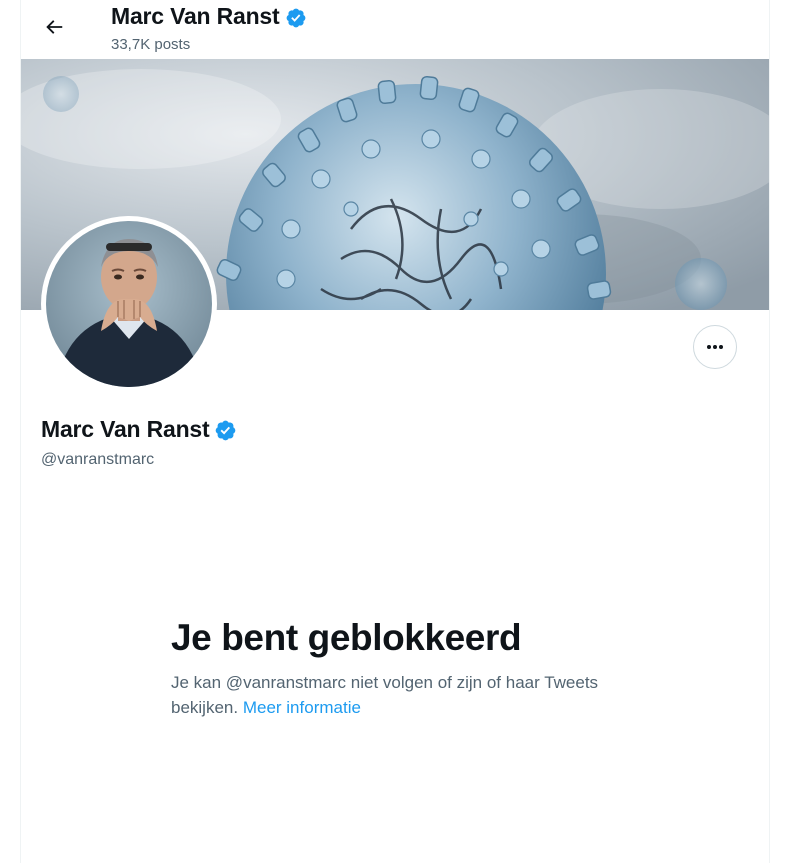 The height and width of the screenshot is (863, 788). I want to click on header-name-row: Marc Van Ranst, so click(209, 16).